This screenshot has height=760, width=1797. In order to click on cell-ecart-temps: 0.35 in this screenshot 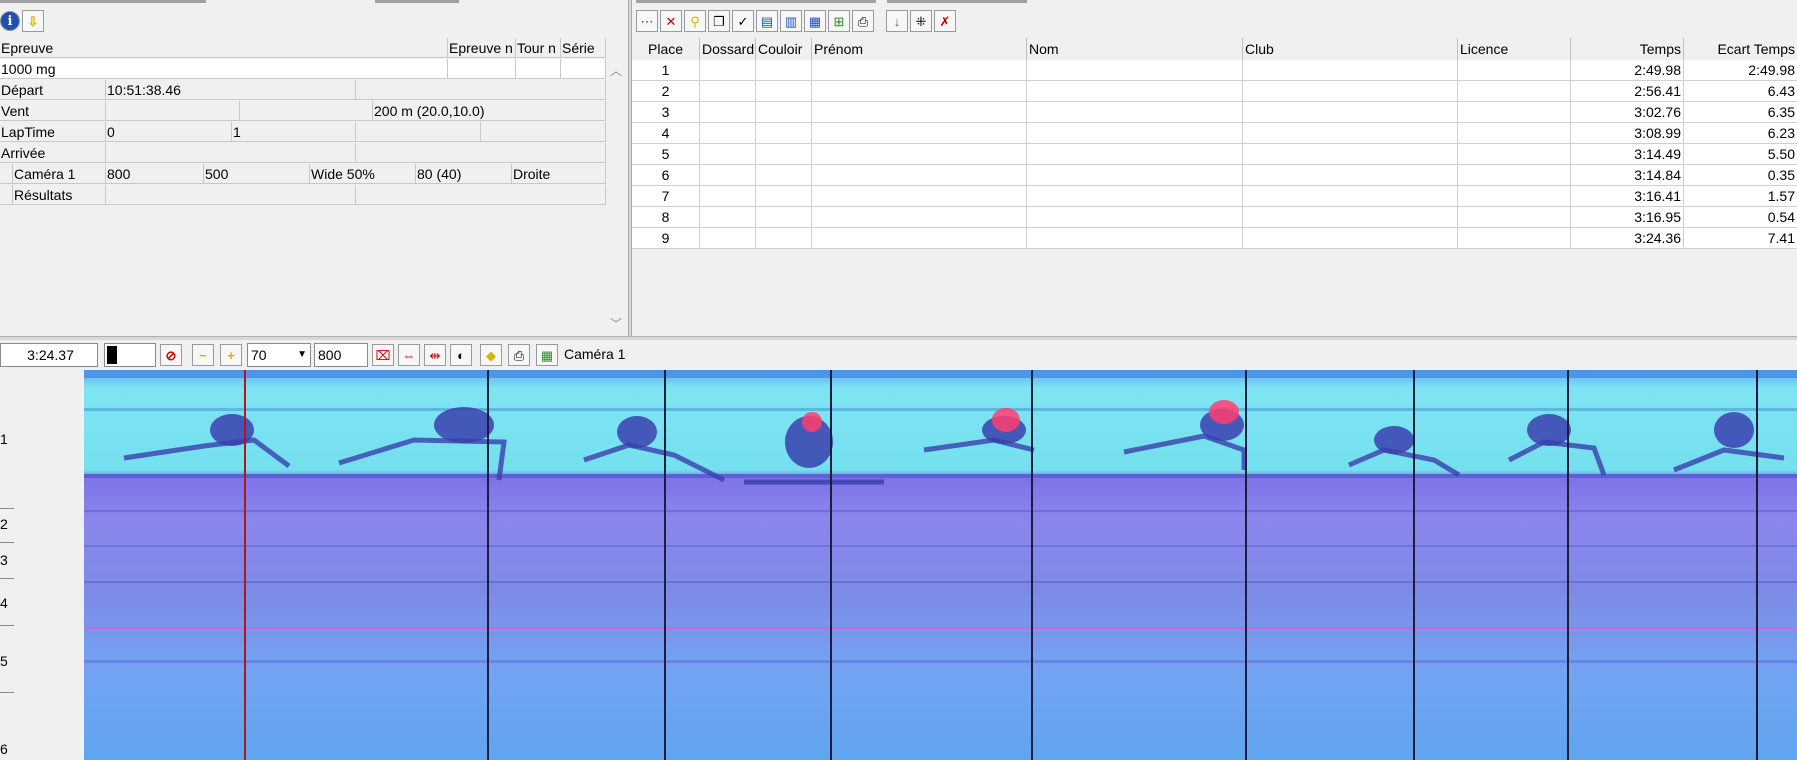, I will do `click(1740, 175)`.